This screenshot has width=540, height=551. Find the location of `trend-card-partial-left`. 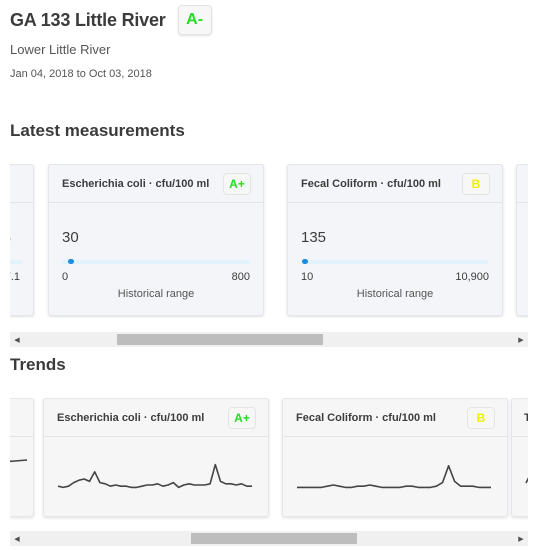

trend-card-partial-left is located at coordinates (22, 457).